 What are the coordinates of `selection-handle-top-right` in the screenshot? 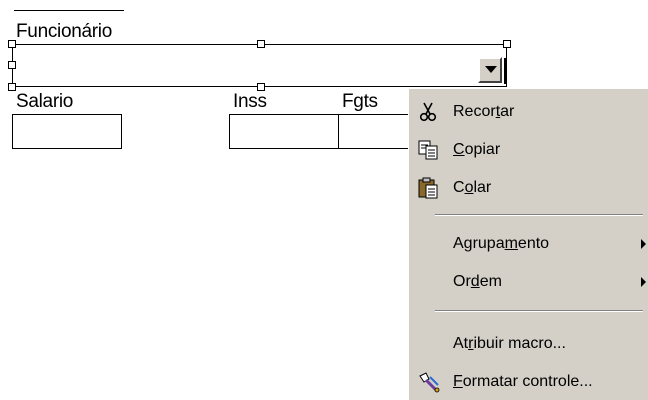 It's located at (507, 44).